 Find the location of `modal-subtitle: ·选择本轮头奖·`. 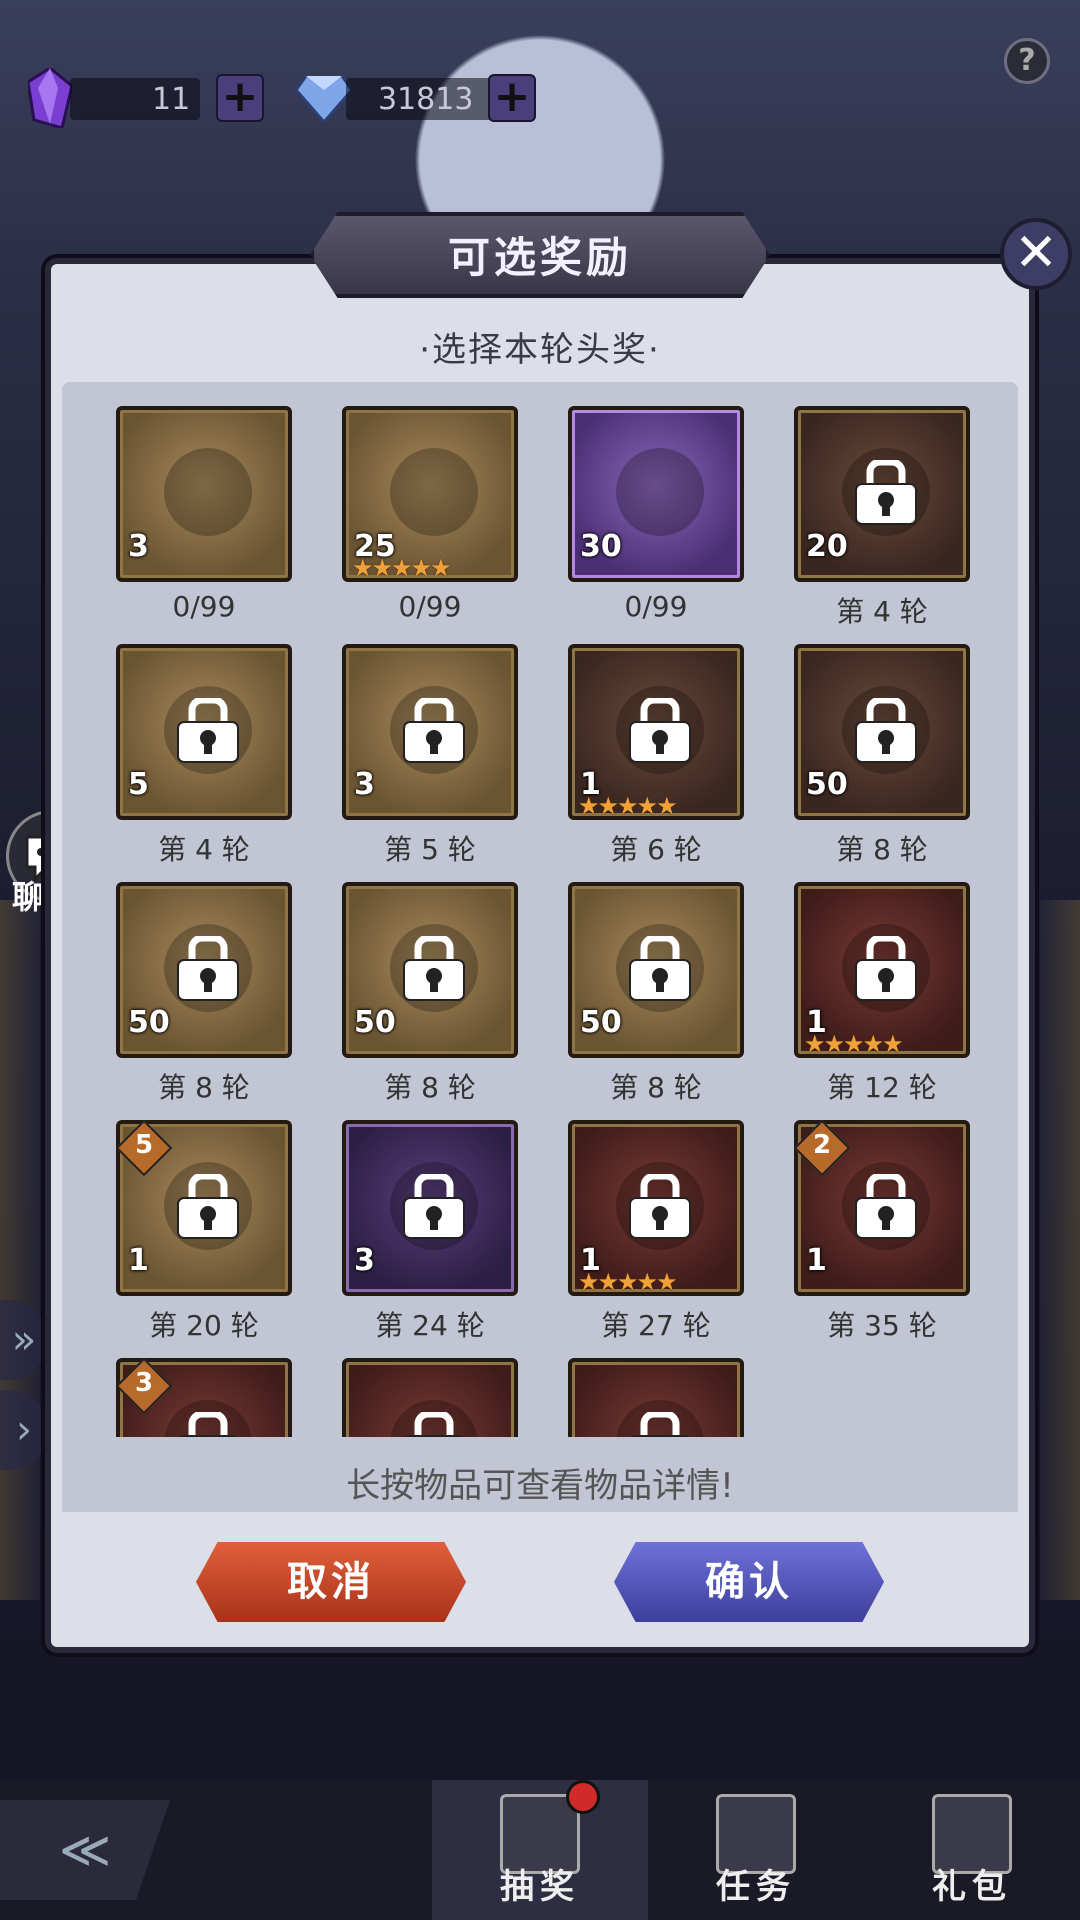

modal-subtitle: ·选择本轮头奖· is located at coordinates (540, 350).